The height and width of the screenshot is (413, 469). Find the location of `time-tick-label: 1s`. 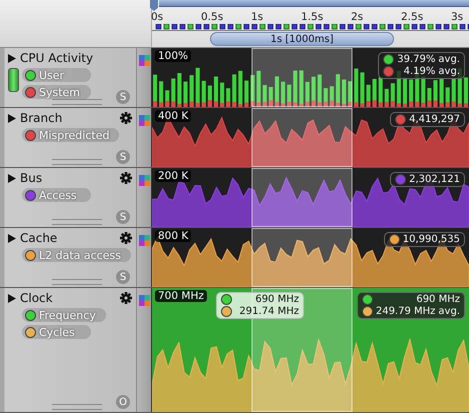

time-tick-label: 1s is located at coordinates (257, 17).